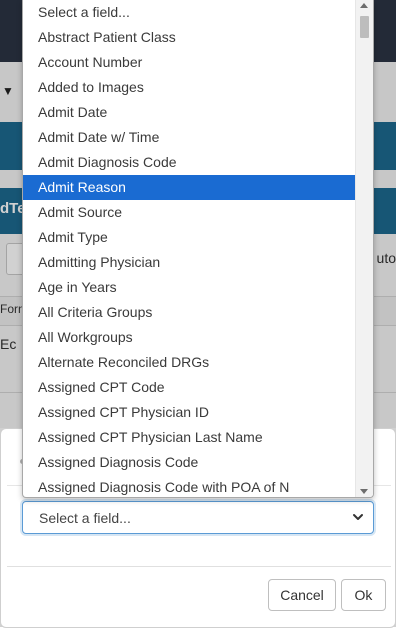 Image resolution: width=396 pixels, height=628 pixels. Describe the element at coordinates (364, 5) in the screenshot. I see `scroll-up-arrow-icon` at that location.